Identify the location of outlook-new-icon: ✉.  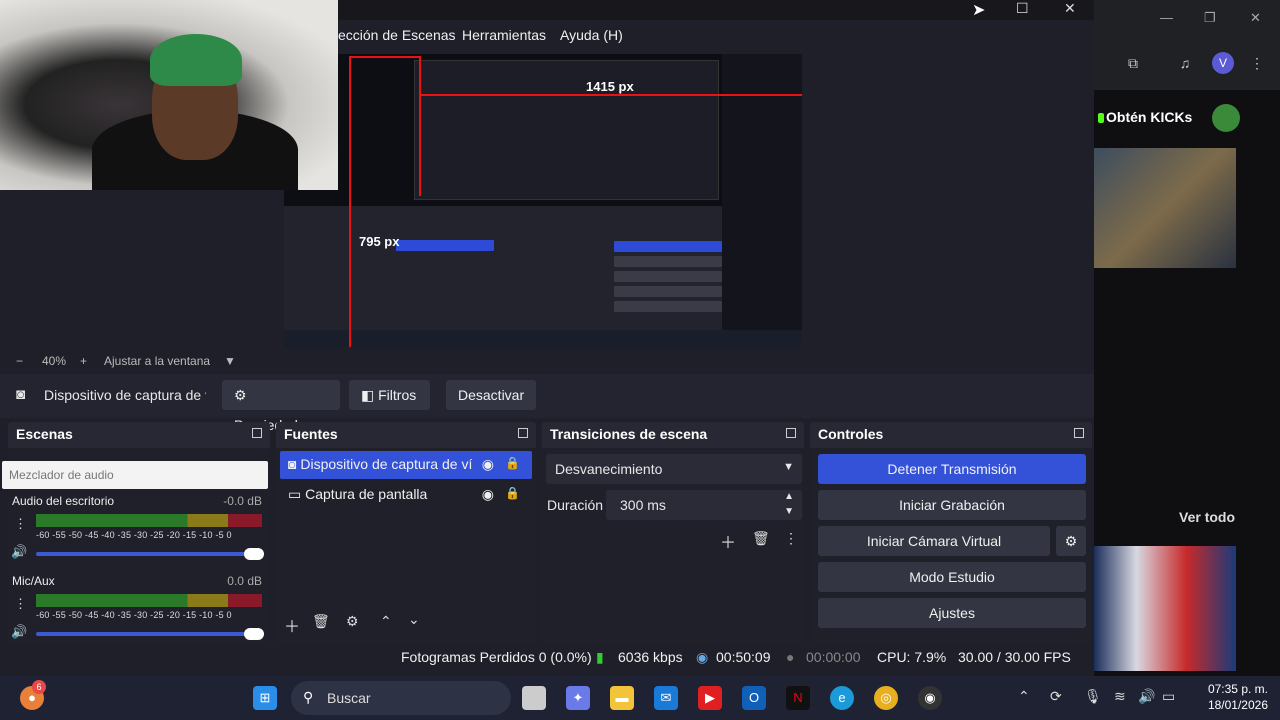
(666, 698).